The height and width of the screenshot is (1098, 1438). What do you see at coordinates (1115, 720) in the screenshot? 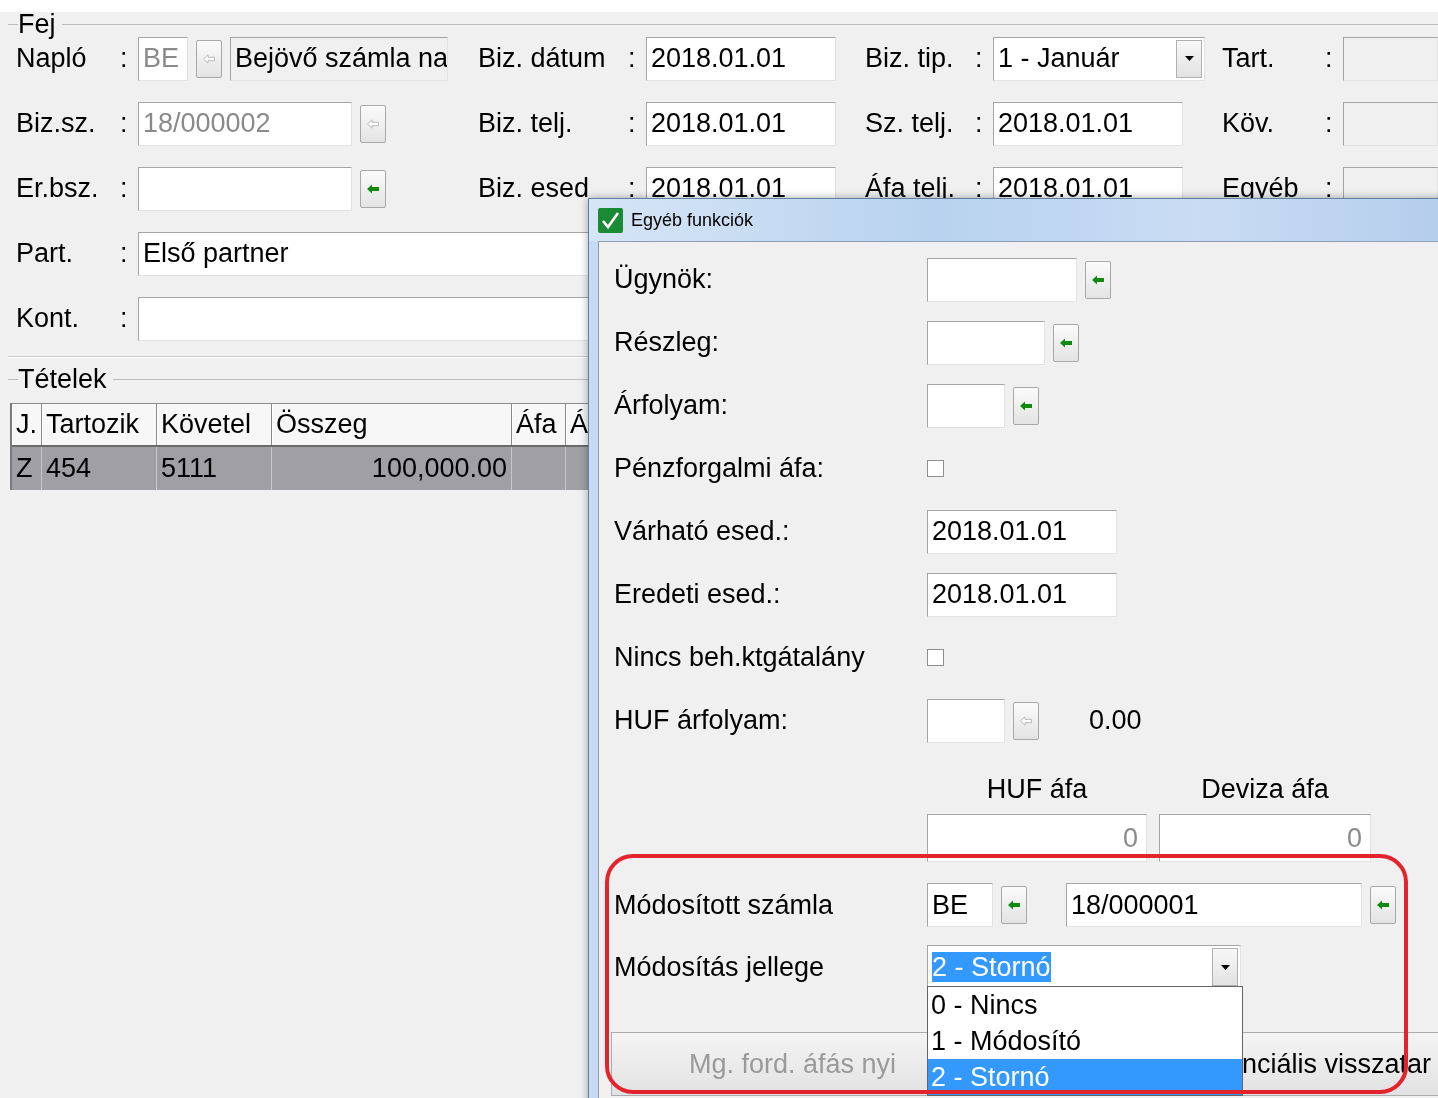
I see `rate-value: 0.00` at bounding box center [1115, 720].